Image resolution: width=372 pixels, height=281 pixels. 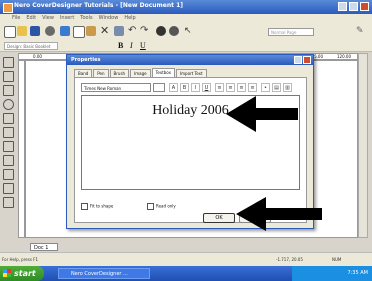 What do you see at coordinates (16, 18) in the screenshot?
I see `menu-file: File` at bounding box center [16, 18].